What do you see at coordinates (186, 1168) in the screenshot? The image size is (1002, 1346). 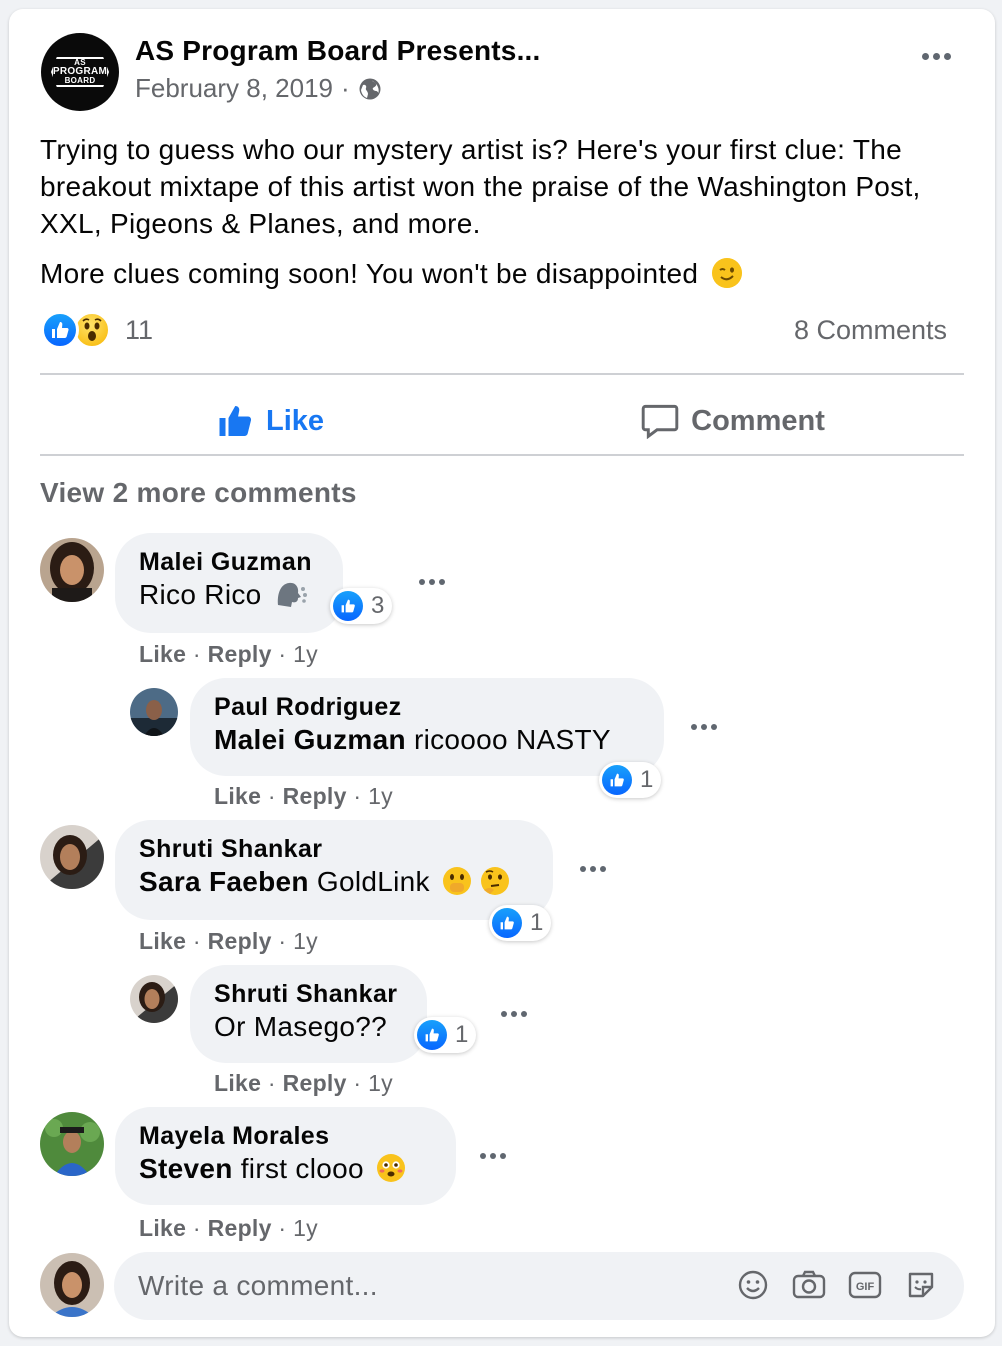 I see `mention-link: Steven` at bounding box center [186, 1168].